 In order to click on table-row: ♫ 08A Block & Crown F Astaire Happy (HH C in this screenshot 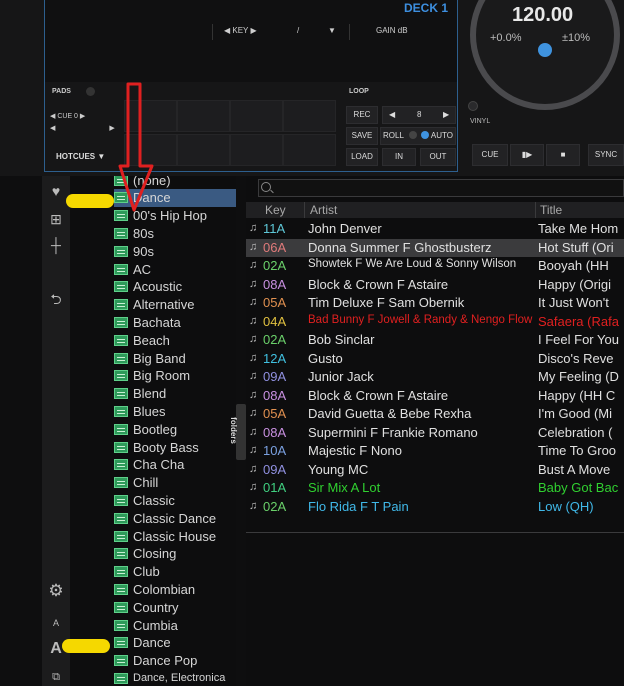, I will do `click(435, 396)`.